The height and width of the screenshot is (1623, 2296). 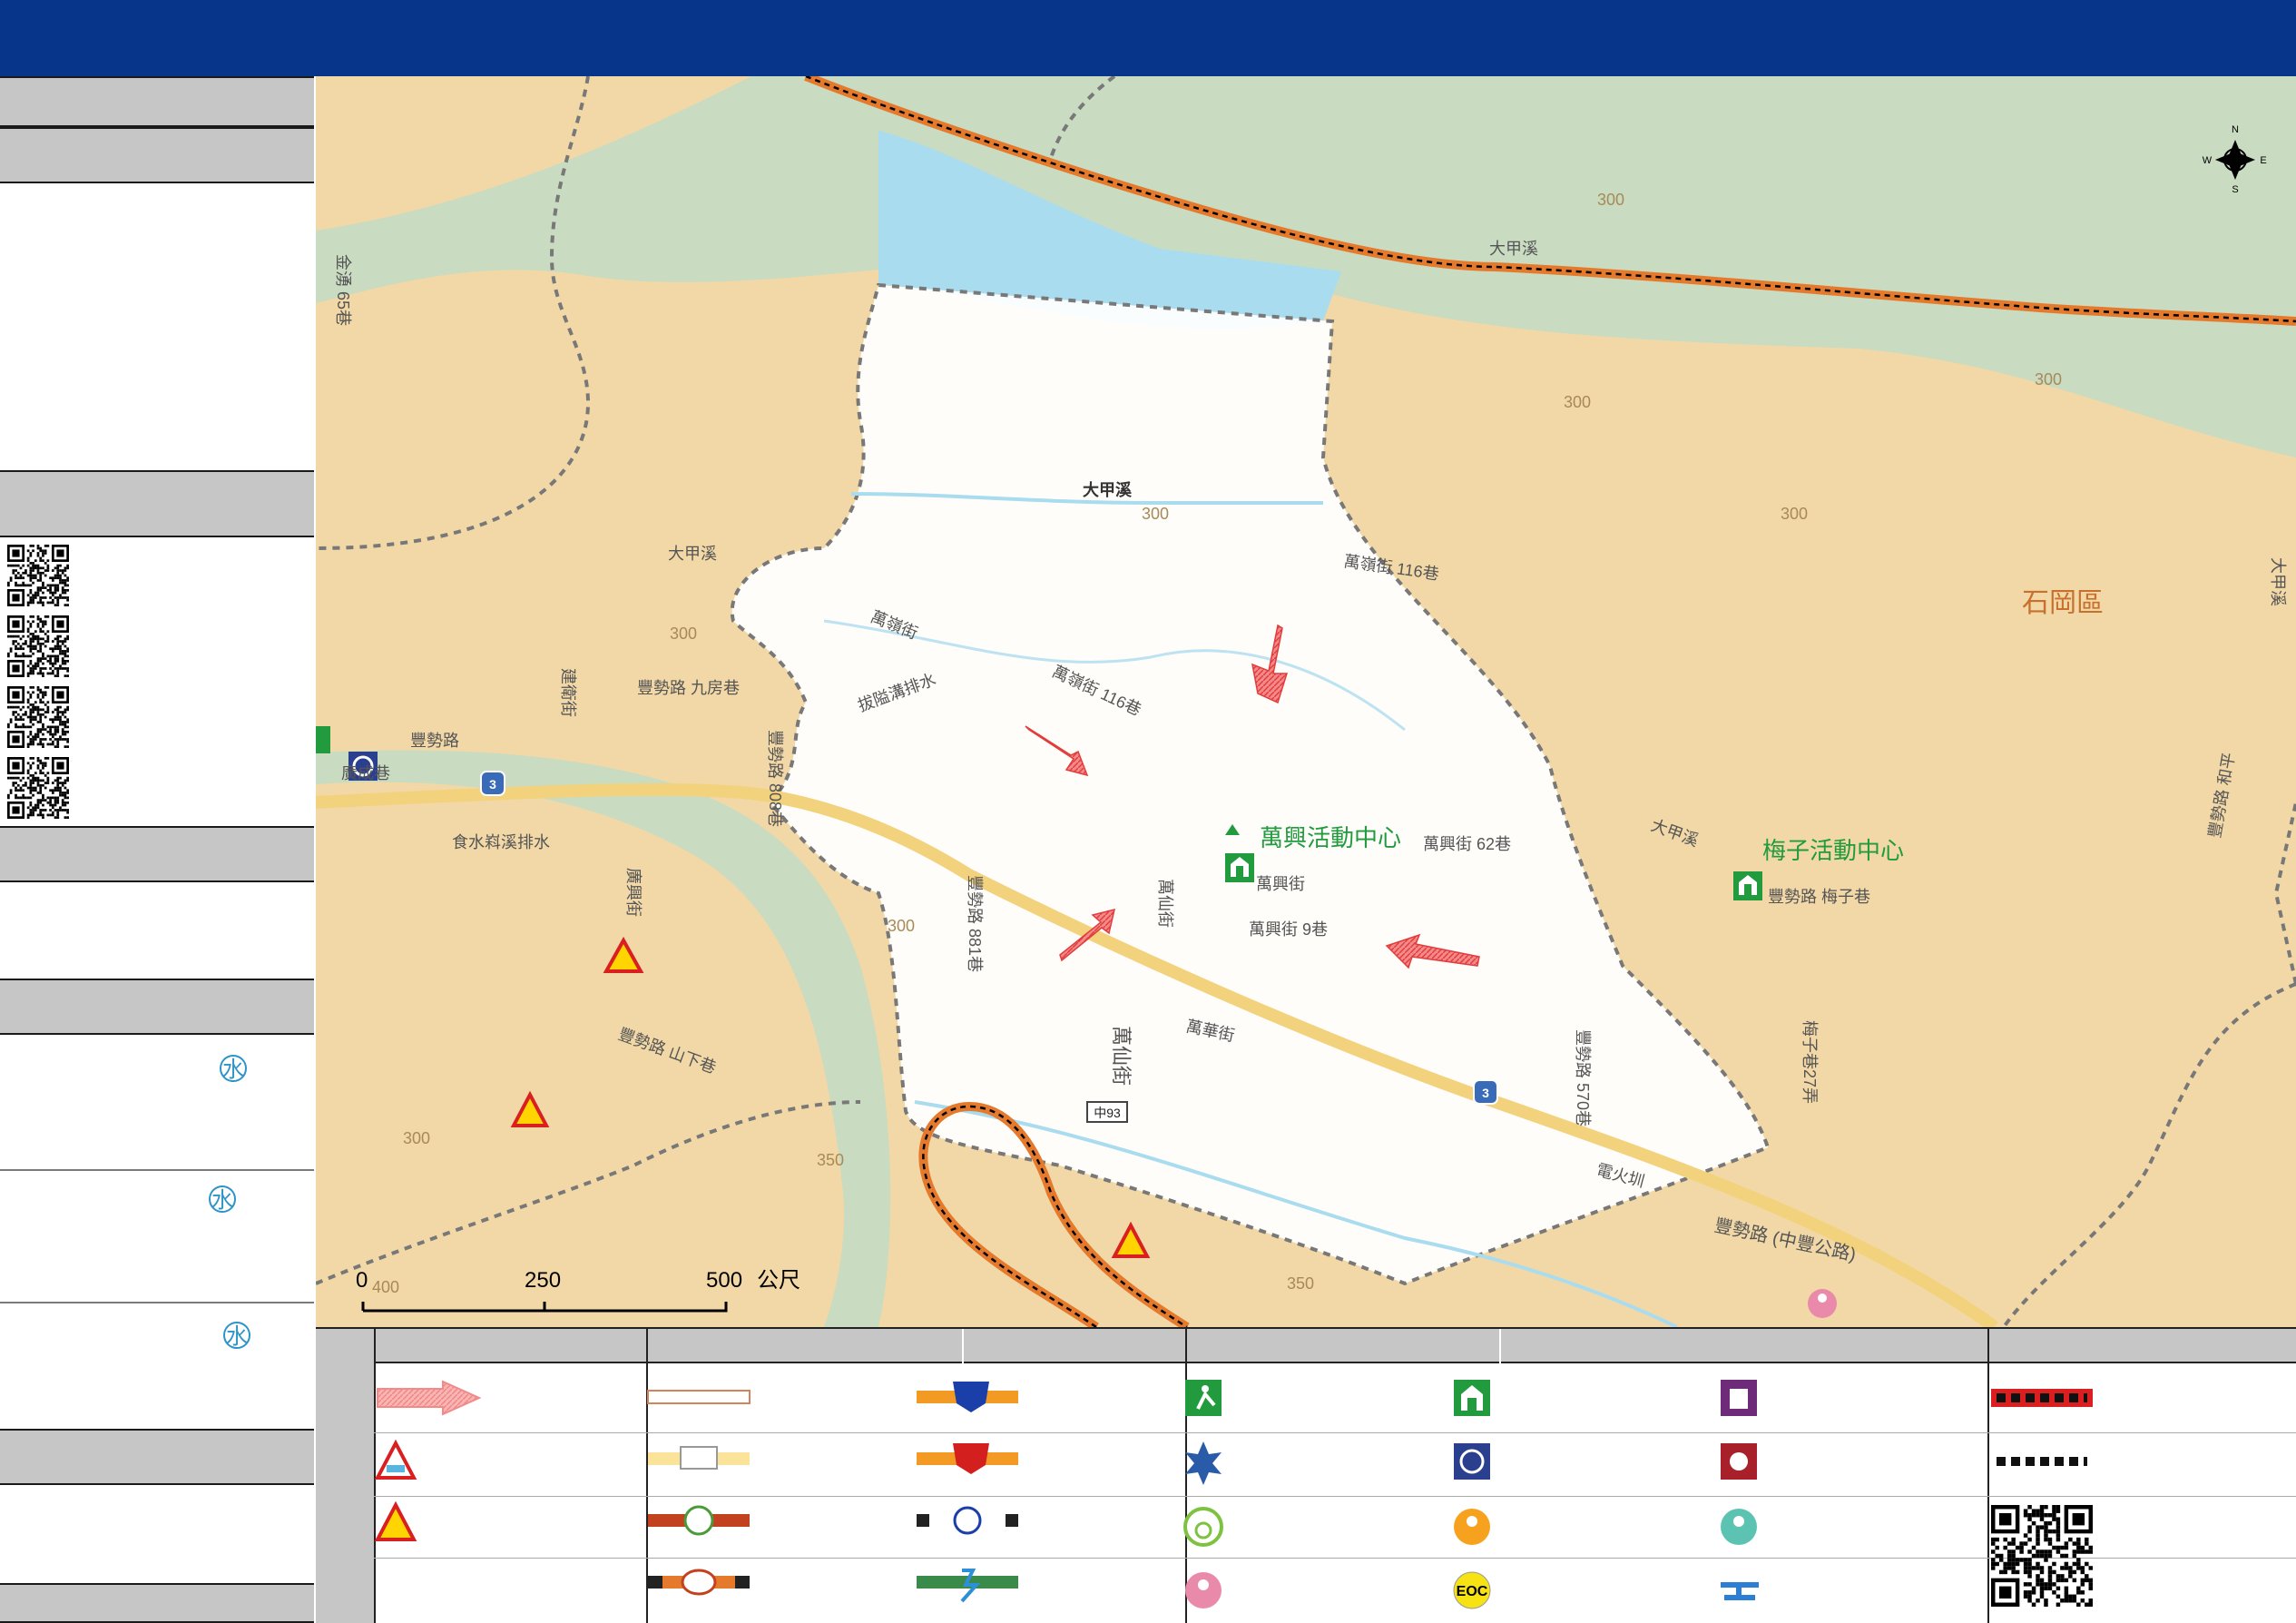 What do you see at coordinates (343, 290) in the screenshot?
I see `label-road-jinyong: 金湧 65巷` at bounding box center [343, 290].